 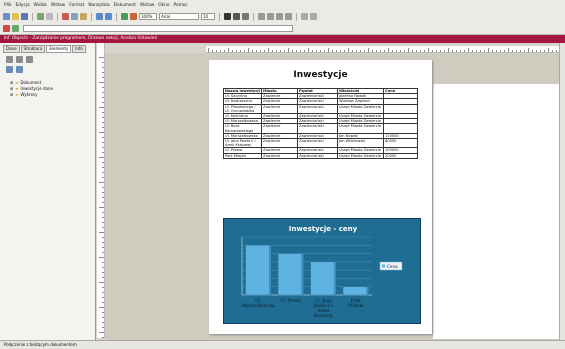 I want to click on font-name-select: Arial, so click(x=179, y=16).